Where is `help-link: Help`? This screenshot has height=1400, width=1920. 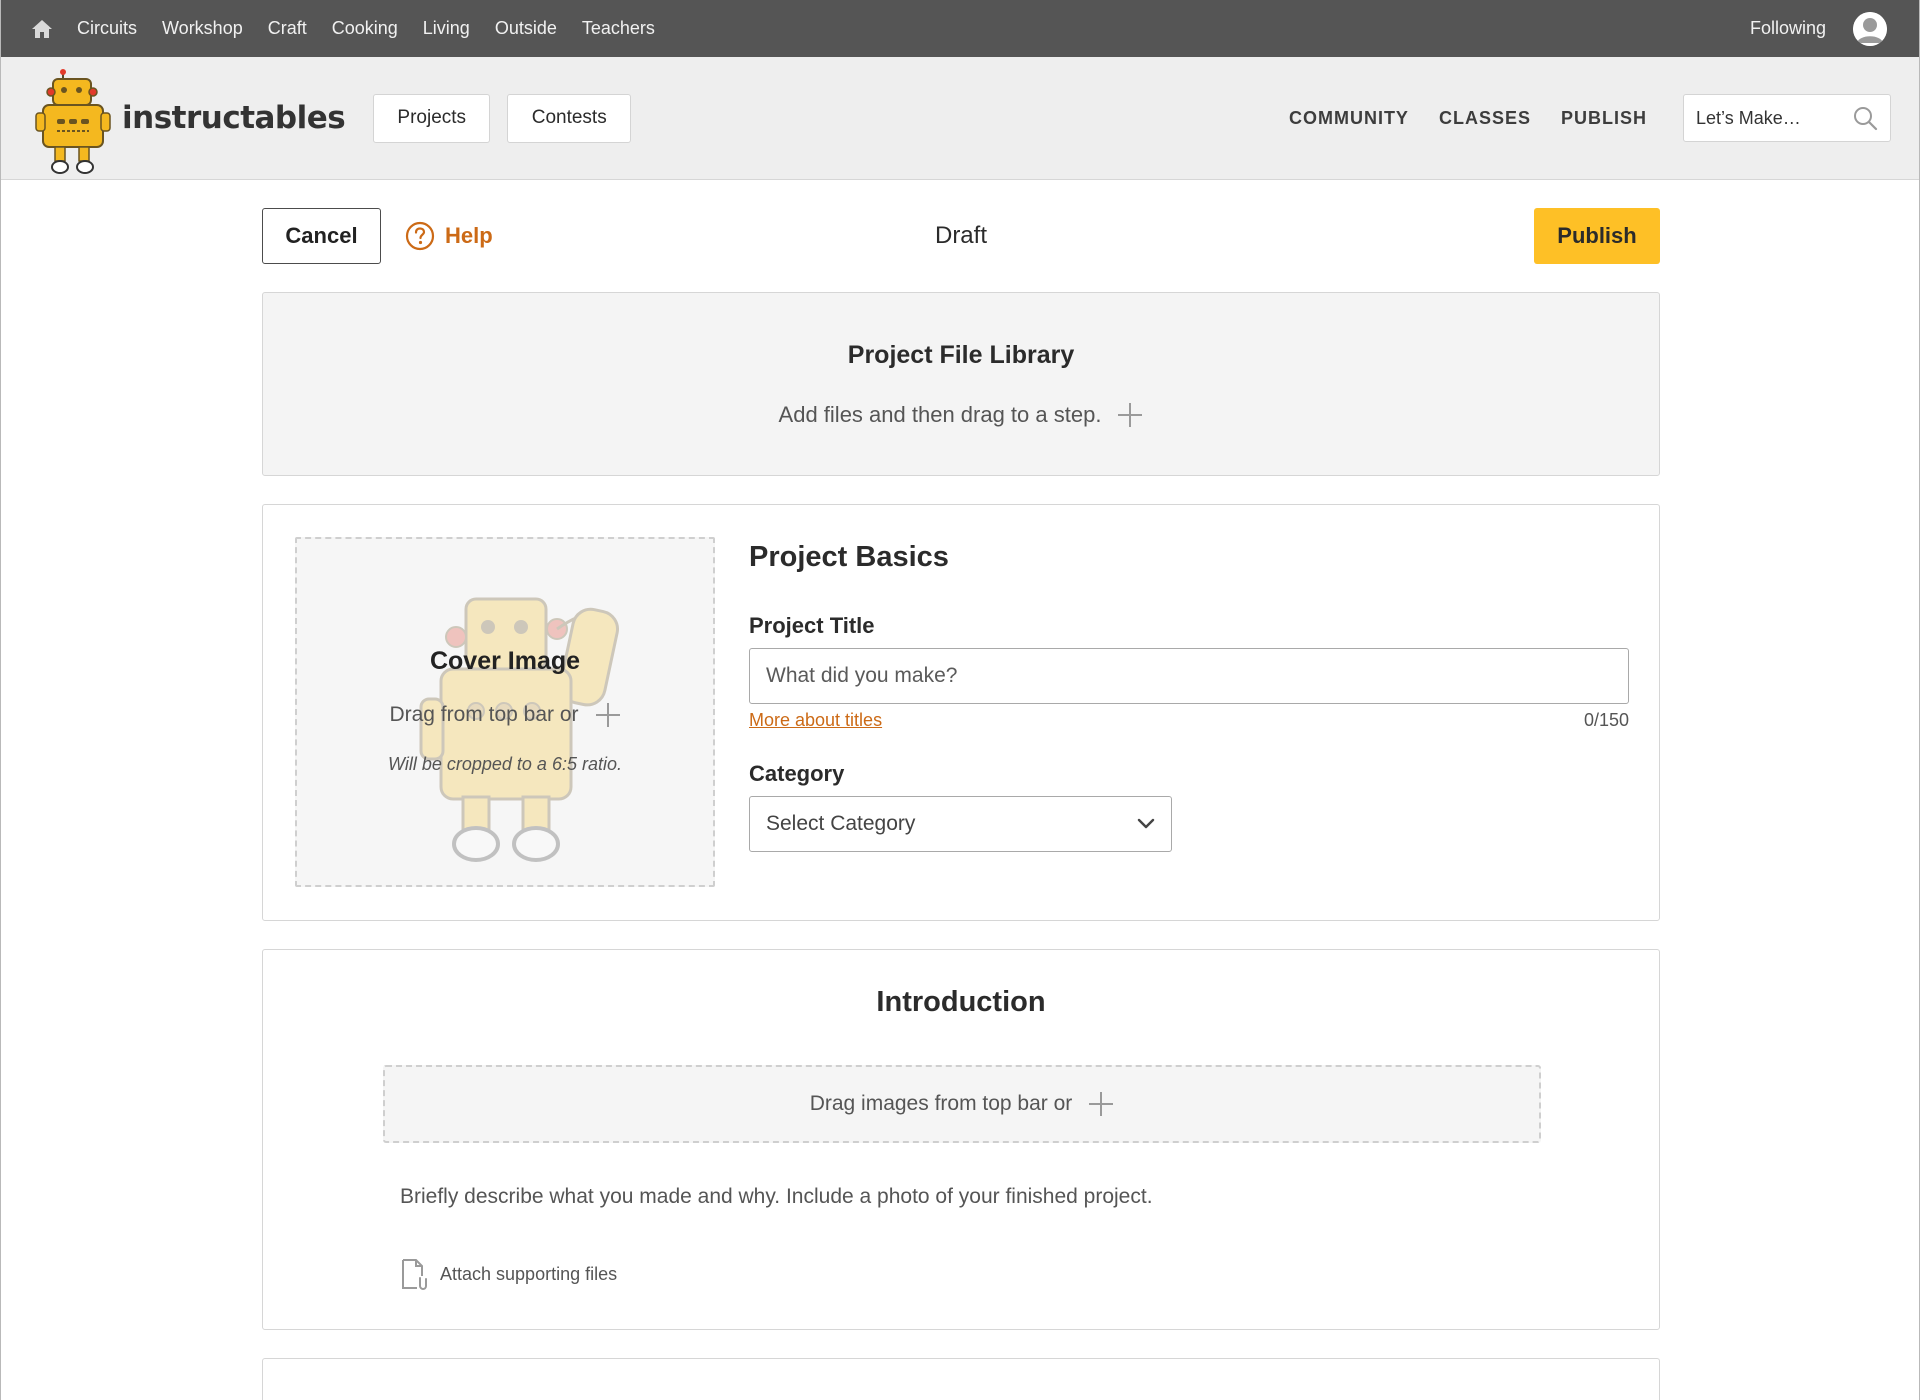
help-link: Help is located at coordinates (449, 236).